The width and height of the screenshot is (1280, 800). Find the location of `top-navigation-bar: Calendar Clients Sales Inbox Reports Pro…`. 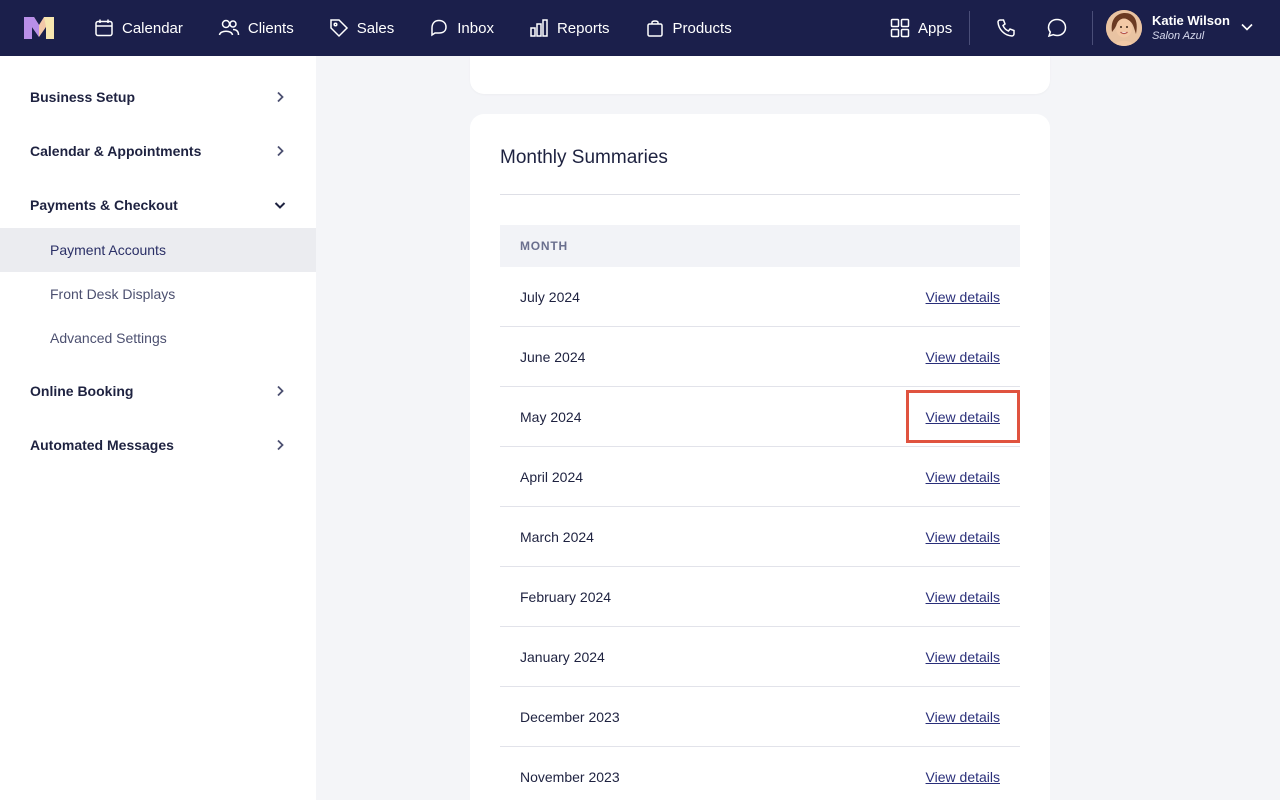

top-navigation-bar: Calendar Clients Sales Inbox Reports Pro… is located at coordinates (640, 28).